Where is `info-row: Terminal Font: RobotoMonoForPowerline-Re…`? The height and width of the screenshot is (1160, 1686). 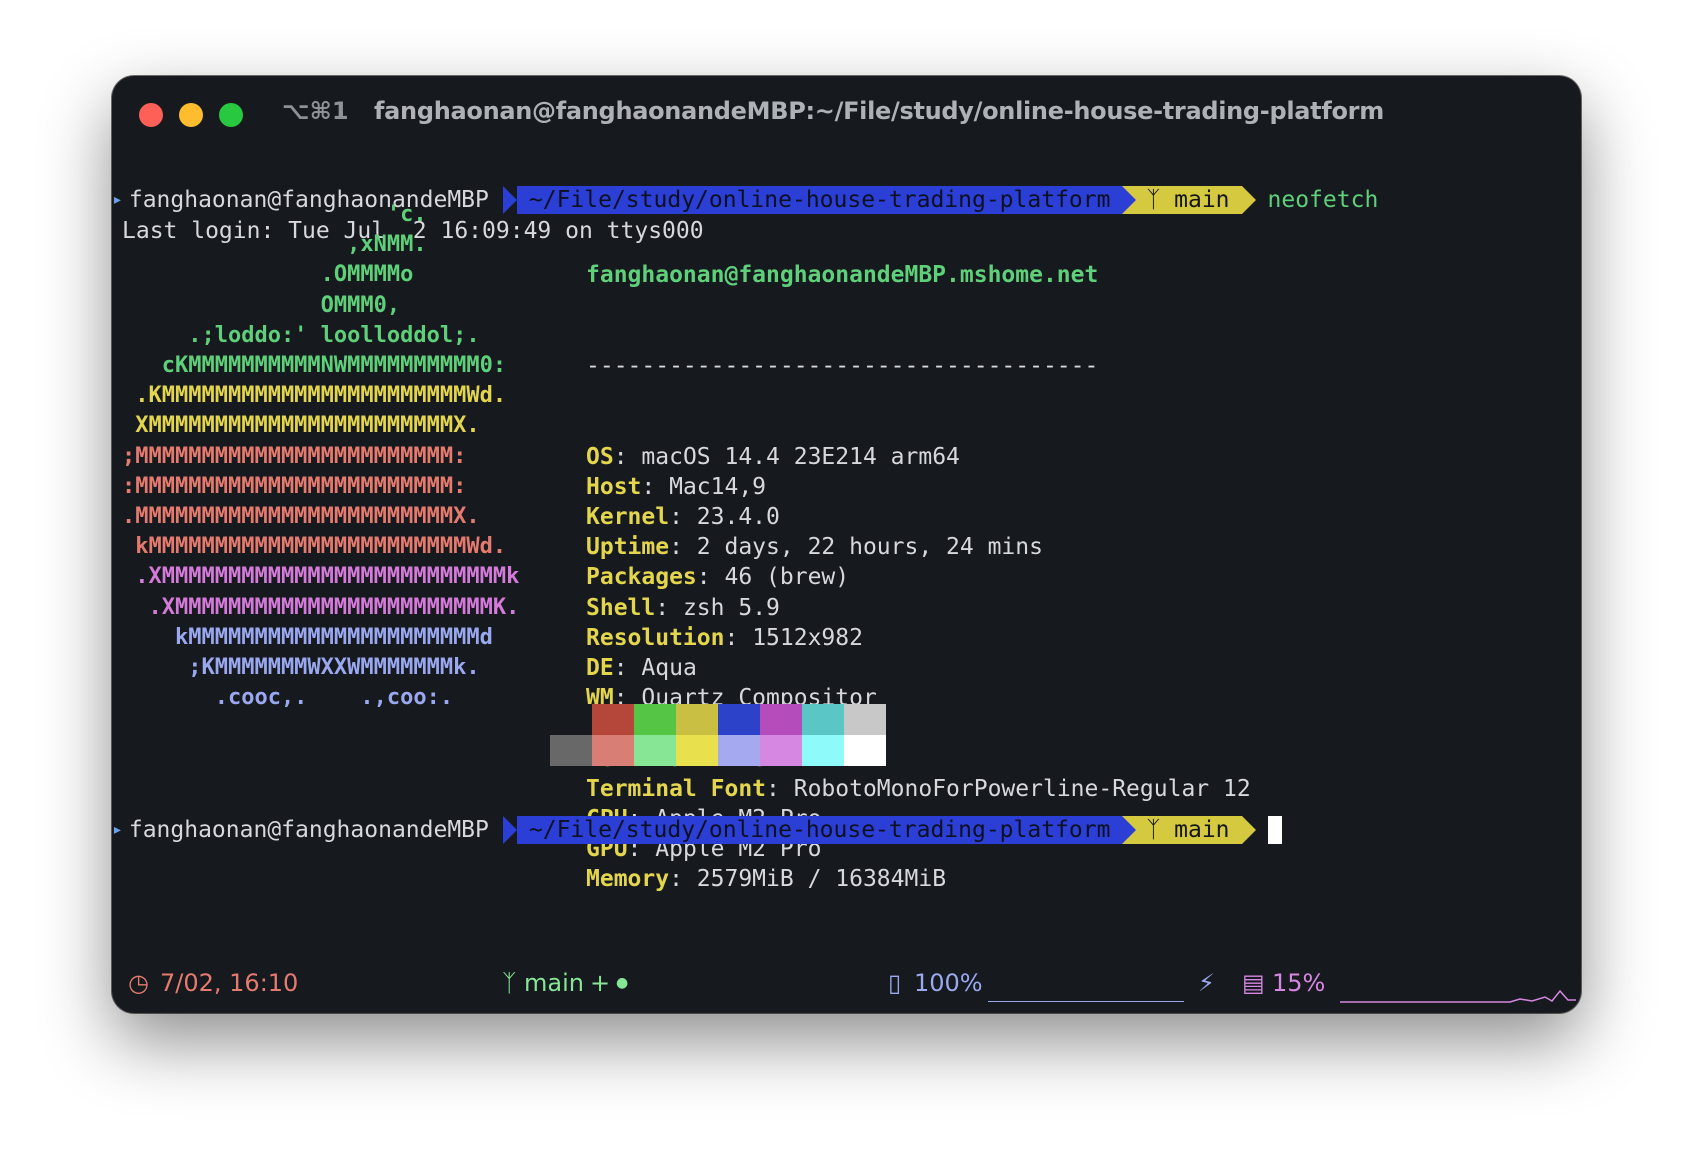 info-row: Terminal Font: RobotoMonoForPowerline-Re… is located at coordinates (918, 789).